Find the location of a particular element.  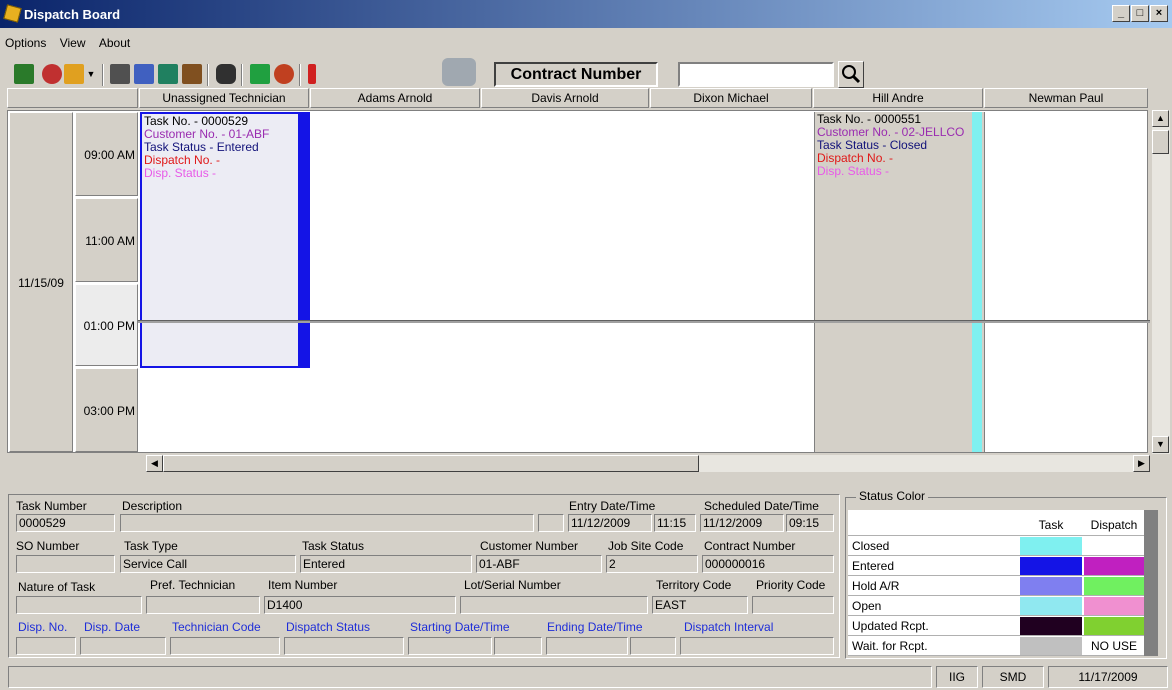

alert-icon is located at coordinates (312, 74).